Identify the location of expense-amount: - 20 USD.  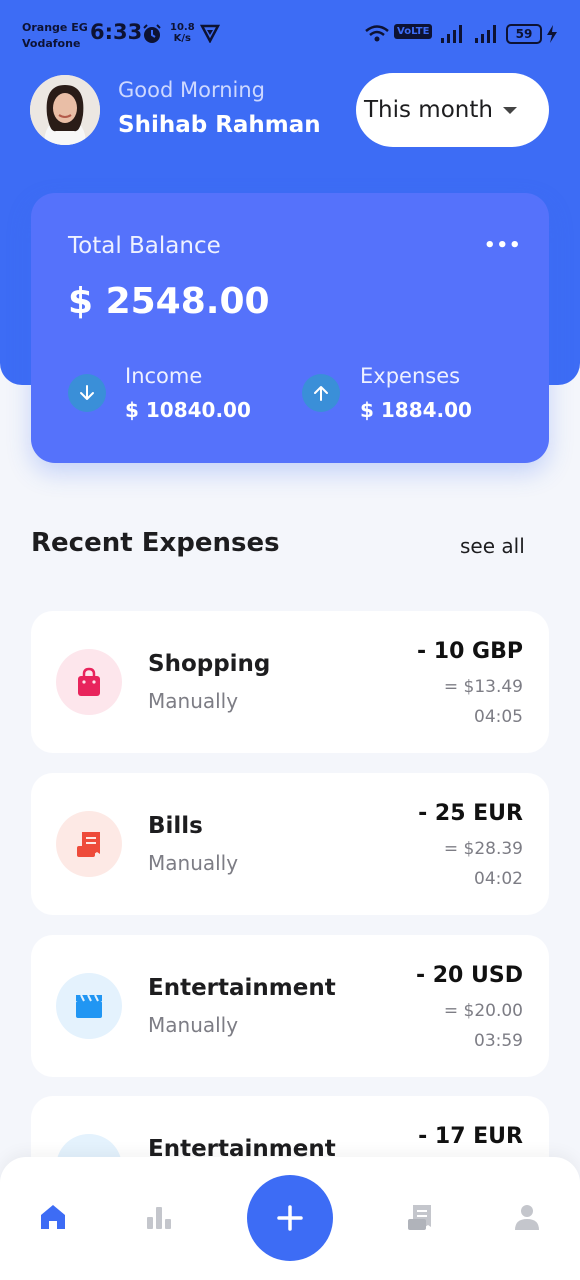
(469, 975).